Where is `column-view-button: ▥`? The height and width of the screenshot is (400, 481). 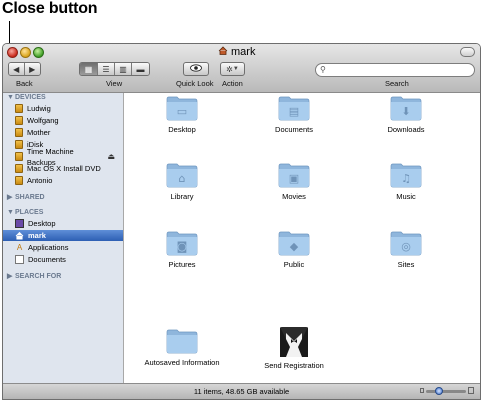 column-view-button: ▥ is located at coordinates (123, 69).